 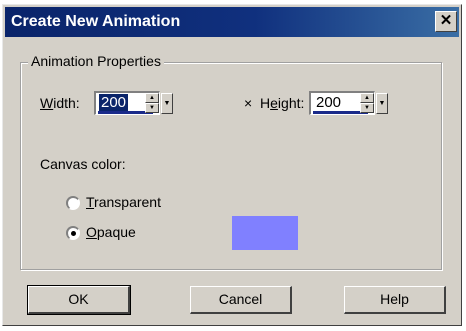 What do you see at coordinates (133, 103) in the screenshot?
I see `width-spinbox: 200 ▲ ▼ ▼` at bounding box center [133, 103].